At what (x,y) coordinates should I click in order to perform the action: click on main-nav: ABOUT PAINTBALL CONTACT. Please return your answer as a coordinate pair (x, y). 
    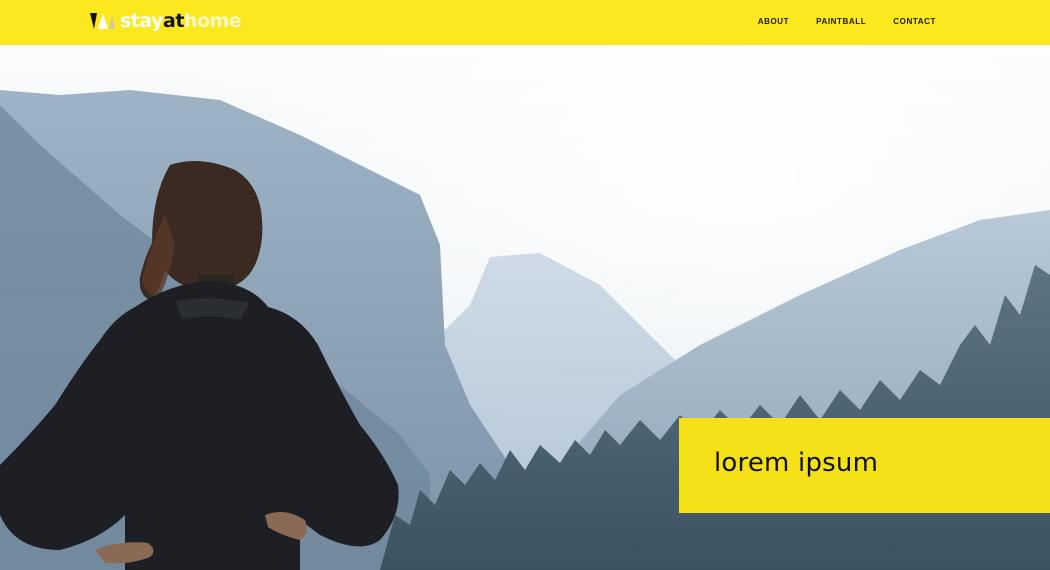
    Looking at the image, I should click on (833, 21).